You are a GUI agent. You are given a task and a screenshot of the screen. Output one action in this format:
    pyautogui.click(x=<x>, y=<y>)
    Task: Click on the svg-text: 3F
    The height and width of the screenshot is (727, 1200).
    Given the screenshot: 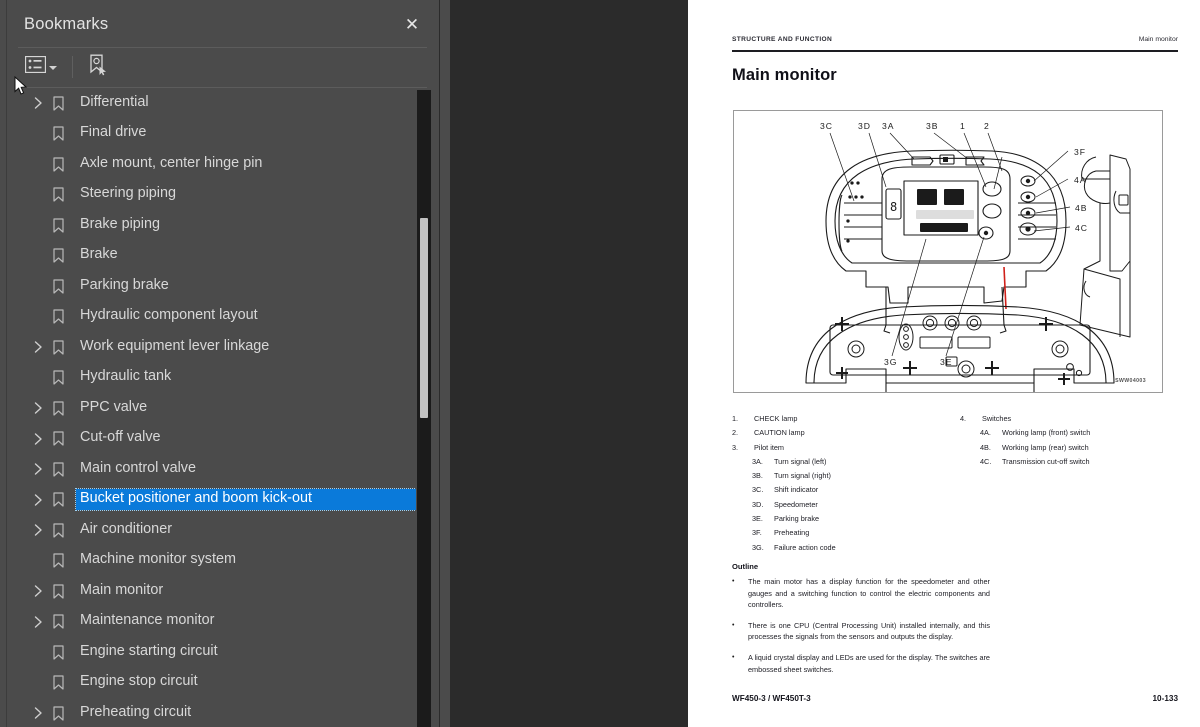 What is the action you would take?
    pyautogui.click(x=1080, y=152)
    